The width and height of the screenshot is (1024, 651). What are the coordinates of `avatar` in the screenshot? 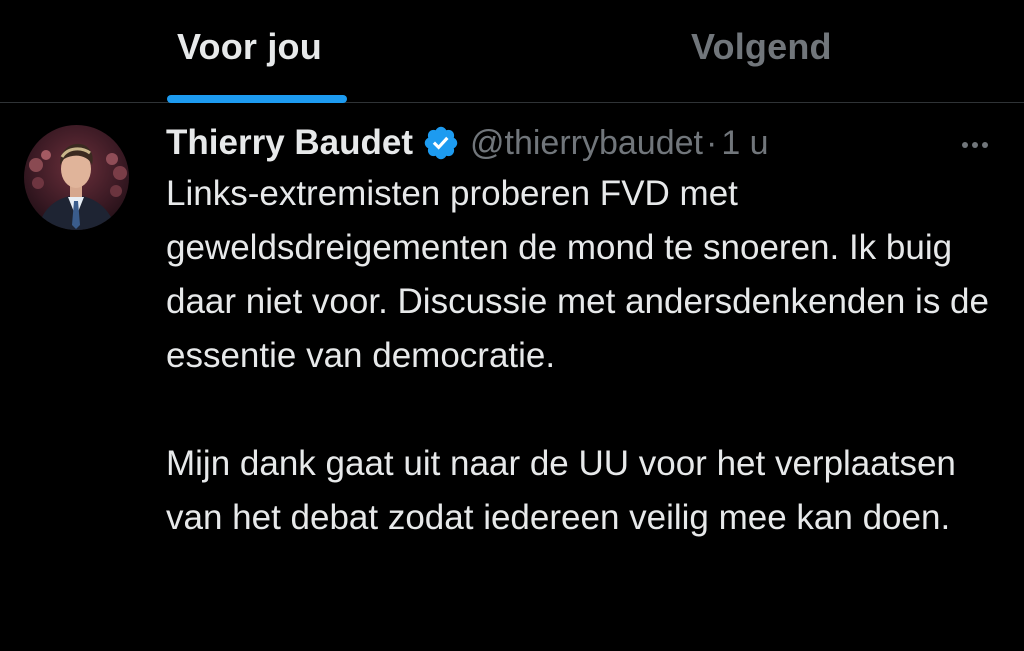 It's located at (76, 177).